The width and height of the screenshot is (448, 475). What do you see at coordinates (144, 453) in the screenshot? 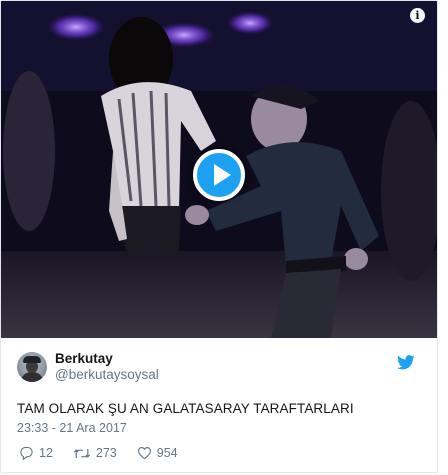
I see `heart-icon` at bounding box center [144, 453].